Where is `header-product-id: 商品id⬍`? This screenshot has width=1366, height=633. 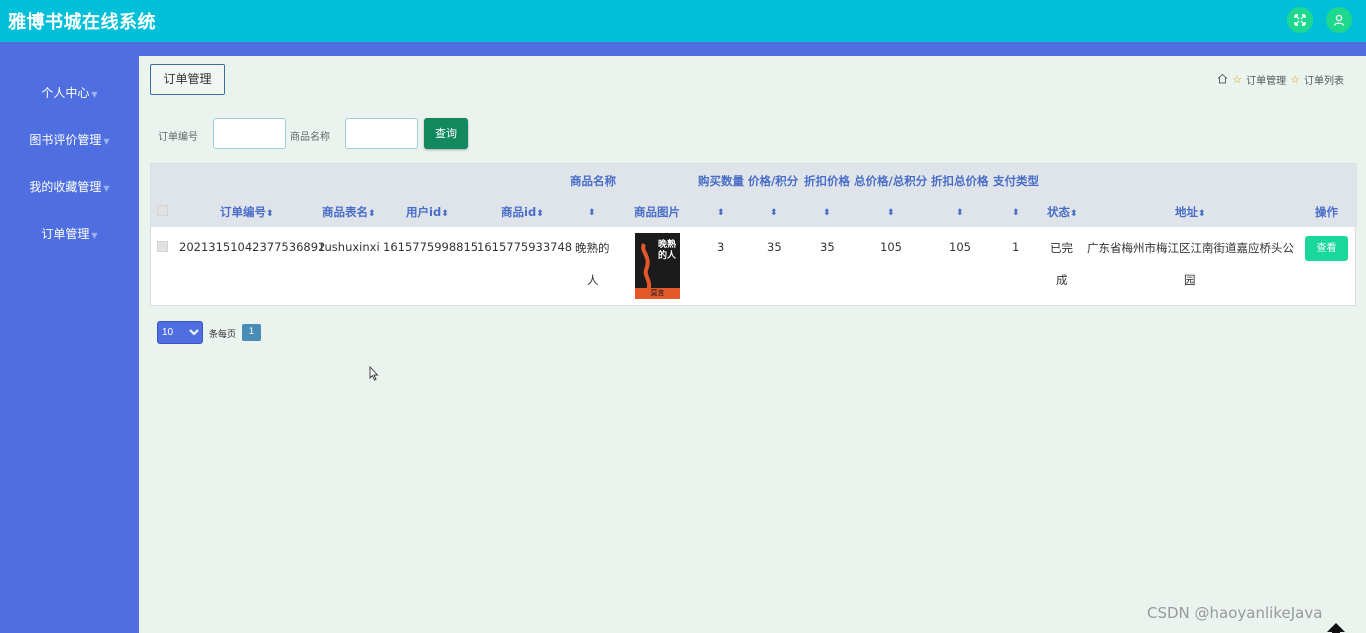
header-product-id: 商品id⬍ is located at coordinates (522, 212).